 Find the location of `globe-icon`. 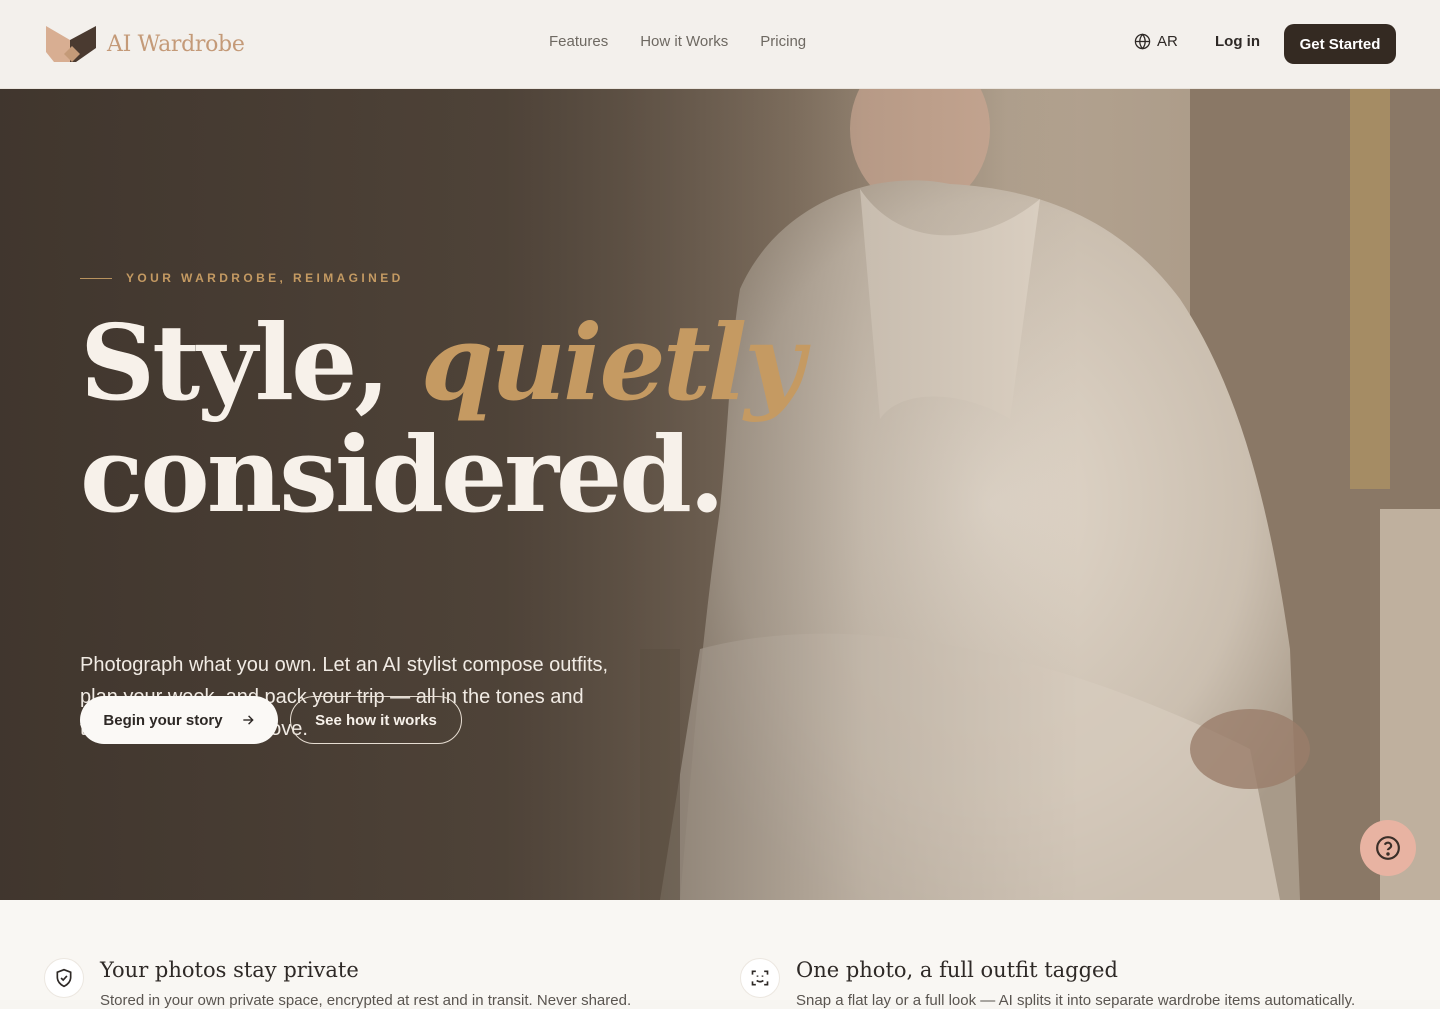

globe-icon is located at coordinates (1142, 41).